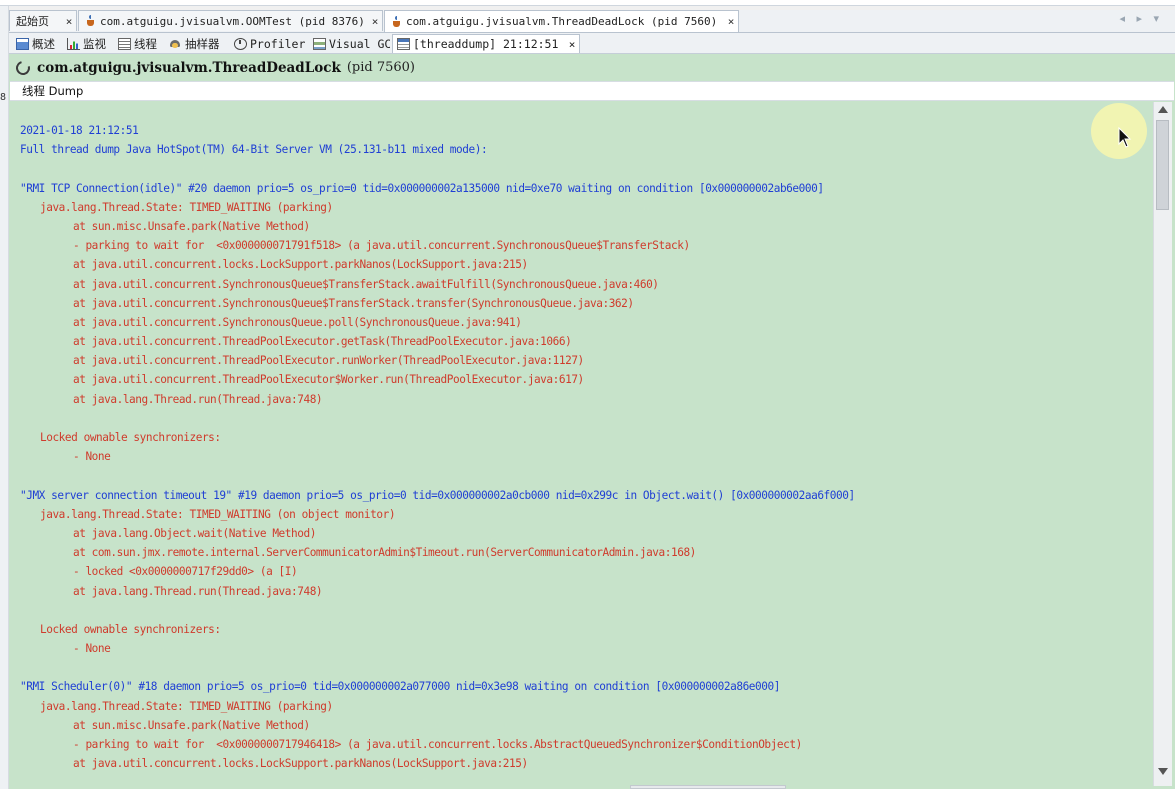  I want to click on sampler-icon, so click(175, 44).